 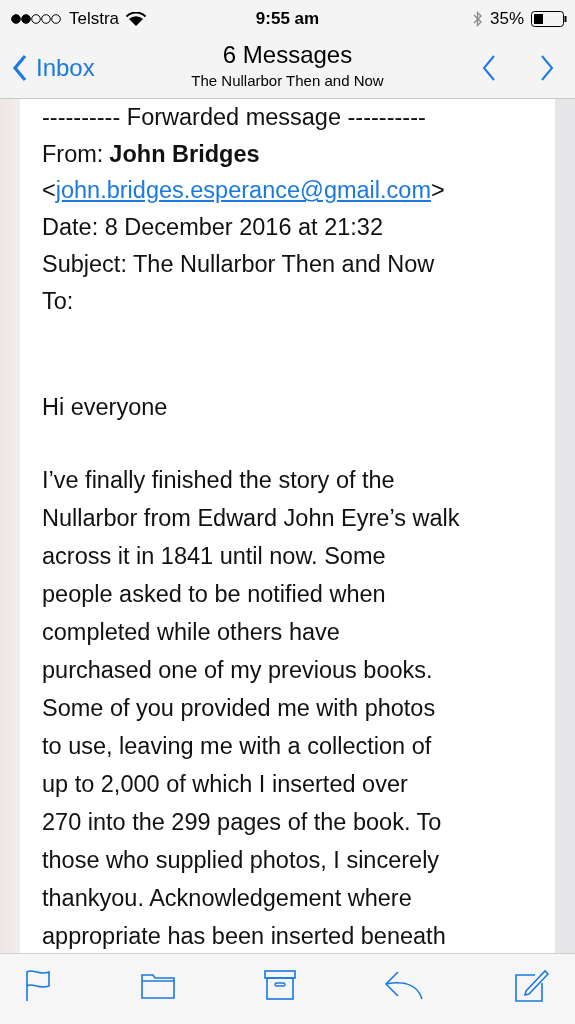 I want to click on wifi-icon, so click(x=136, y=19).